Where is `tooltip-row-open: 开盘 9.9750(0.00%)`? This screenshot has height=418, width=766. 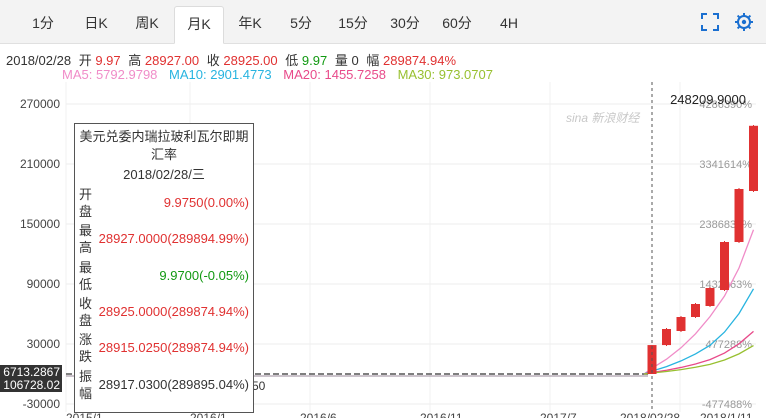 tooltip-row-open: 开盘 9.9750(0.00%) is located at coordinates (165, 203).